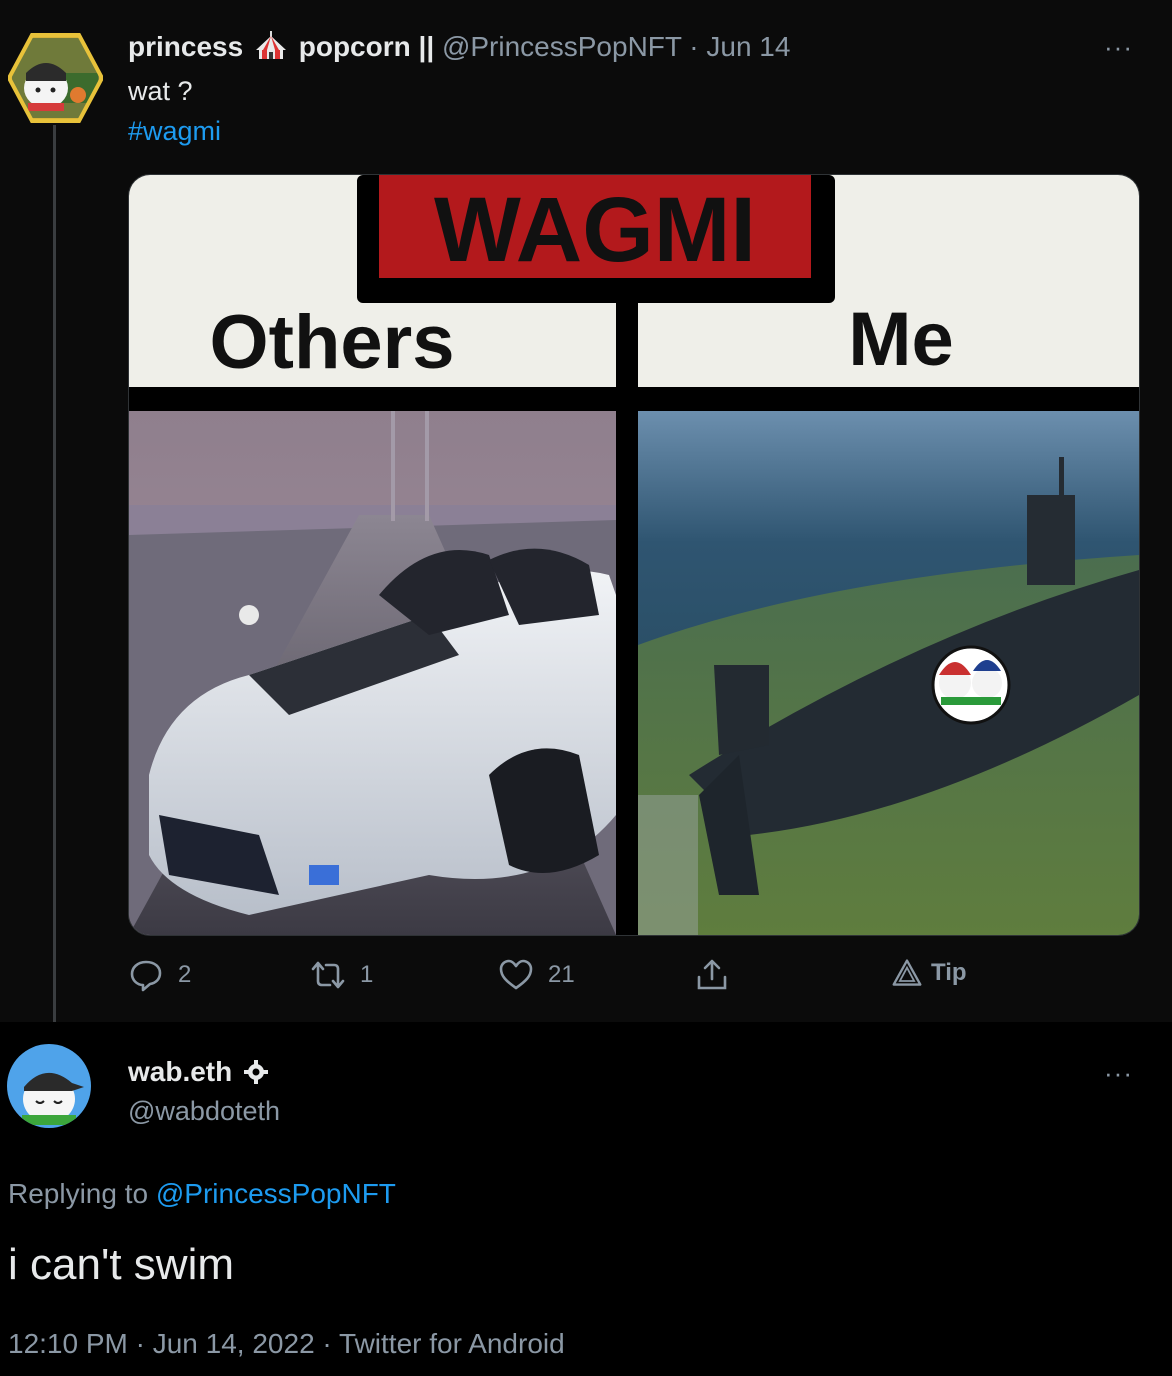 The width and height of the screenshot is (1172, 1376). What do you see at coordinates (516, 974) in the screenshot?
I see `heart-icon` at bounding box center [516, 974].